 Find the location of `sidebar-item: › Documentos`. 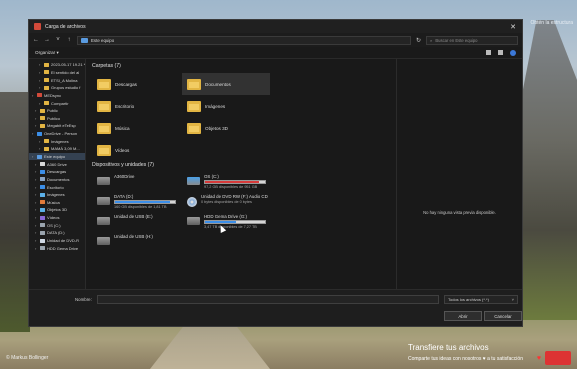

sidebar-item: › Documentos is located at coordinates (57, 180).